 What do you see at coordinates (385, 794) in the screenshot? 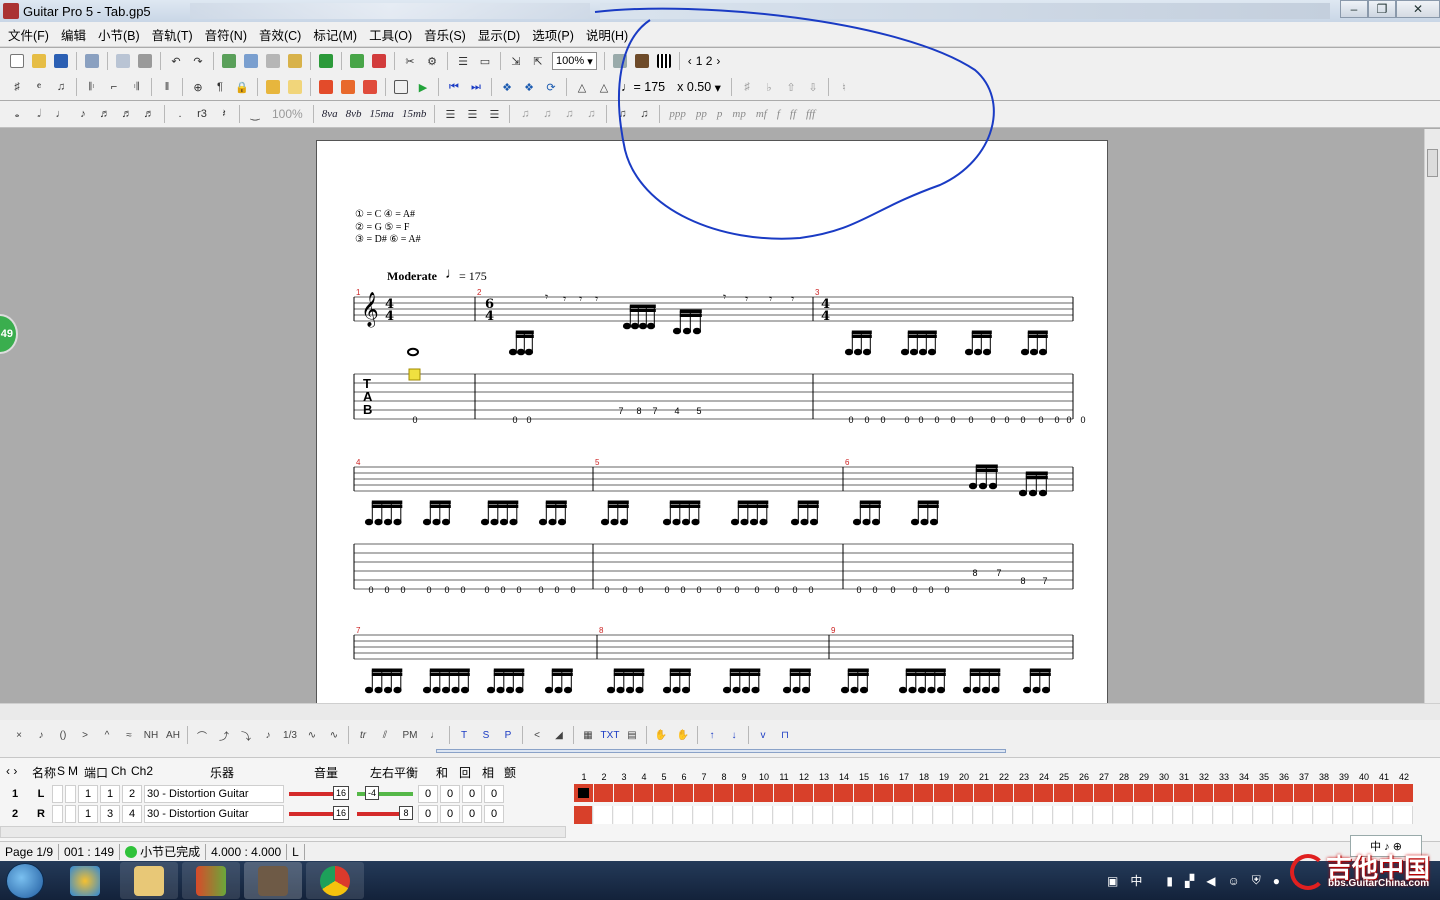
I see `pan-slider: -4` at bounding box center [385, 794].